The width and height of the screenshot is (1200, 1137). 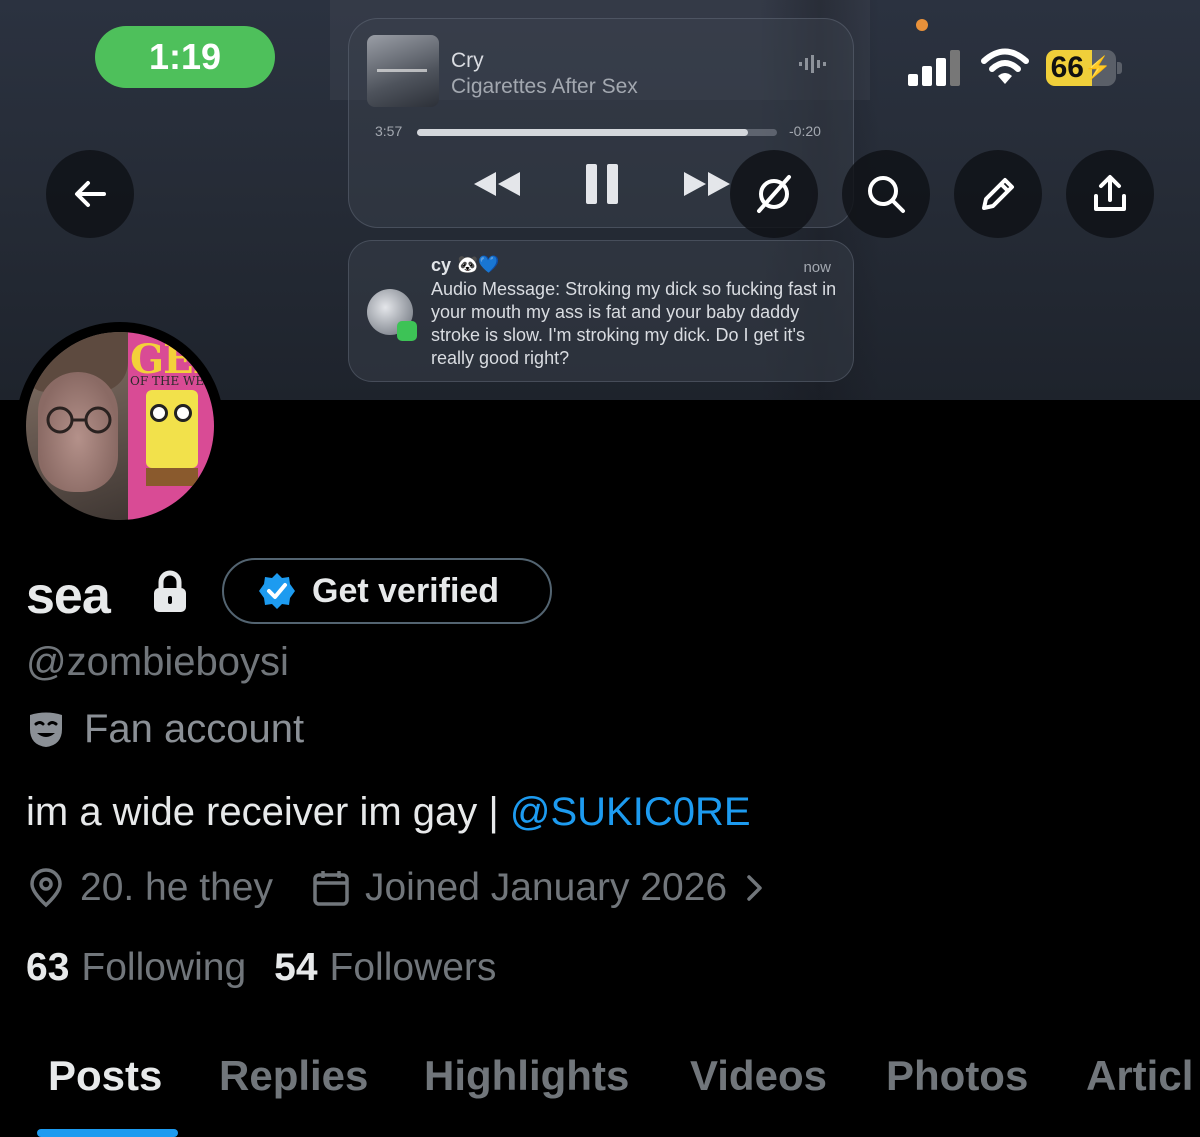 I want to click on spongebob-pants, so click(x=172, y=477).